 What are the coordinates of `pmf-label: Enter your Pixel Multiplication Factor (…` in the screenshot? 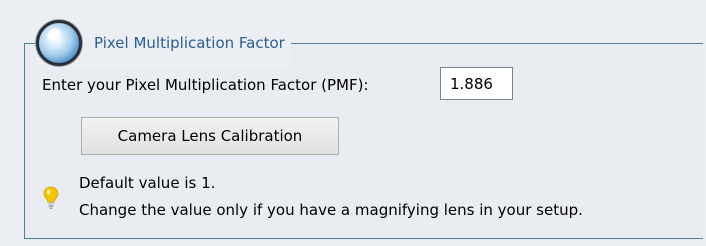 It's located at (205, 85).